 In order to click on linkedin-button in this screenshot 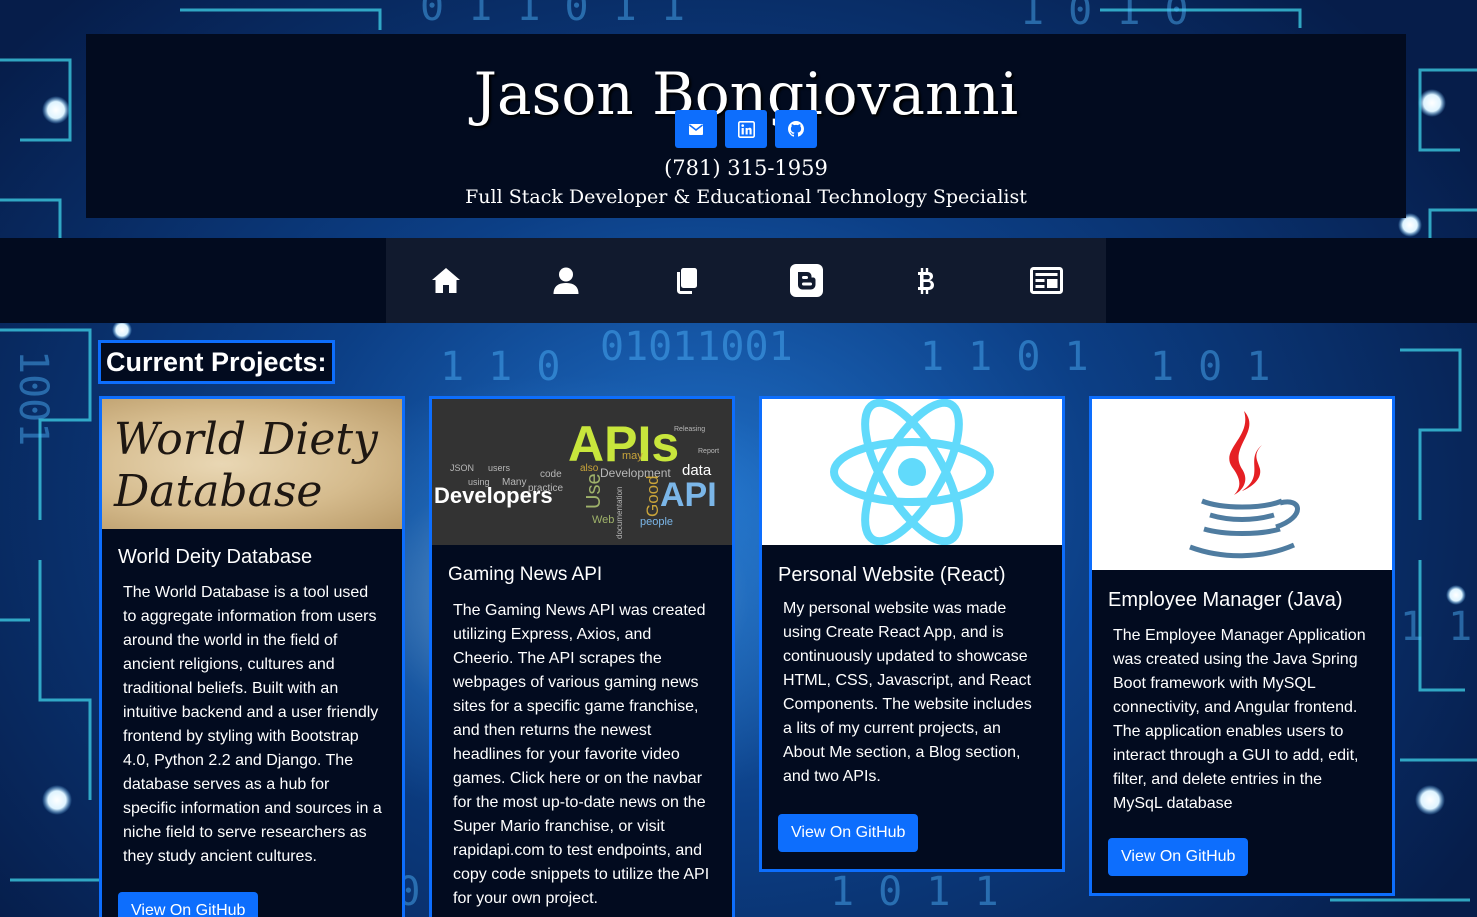, I will do `click(746, 129)`.